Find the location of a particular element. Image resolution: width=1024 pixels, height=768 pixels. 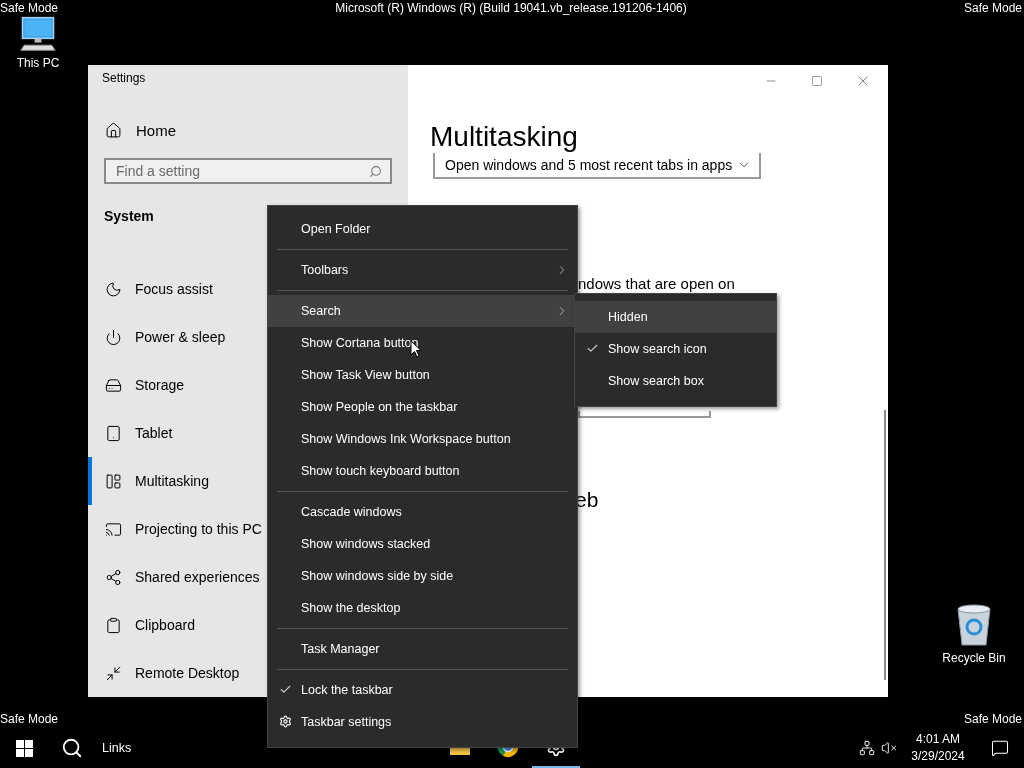

home-link: Home is located at coordinates (156, 130).